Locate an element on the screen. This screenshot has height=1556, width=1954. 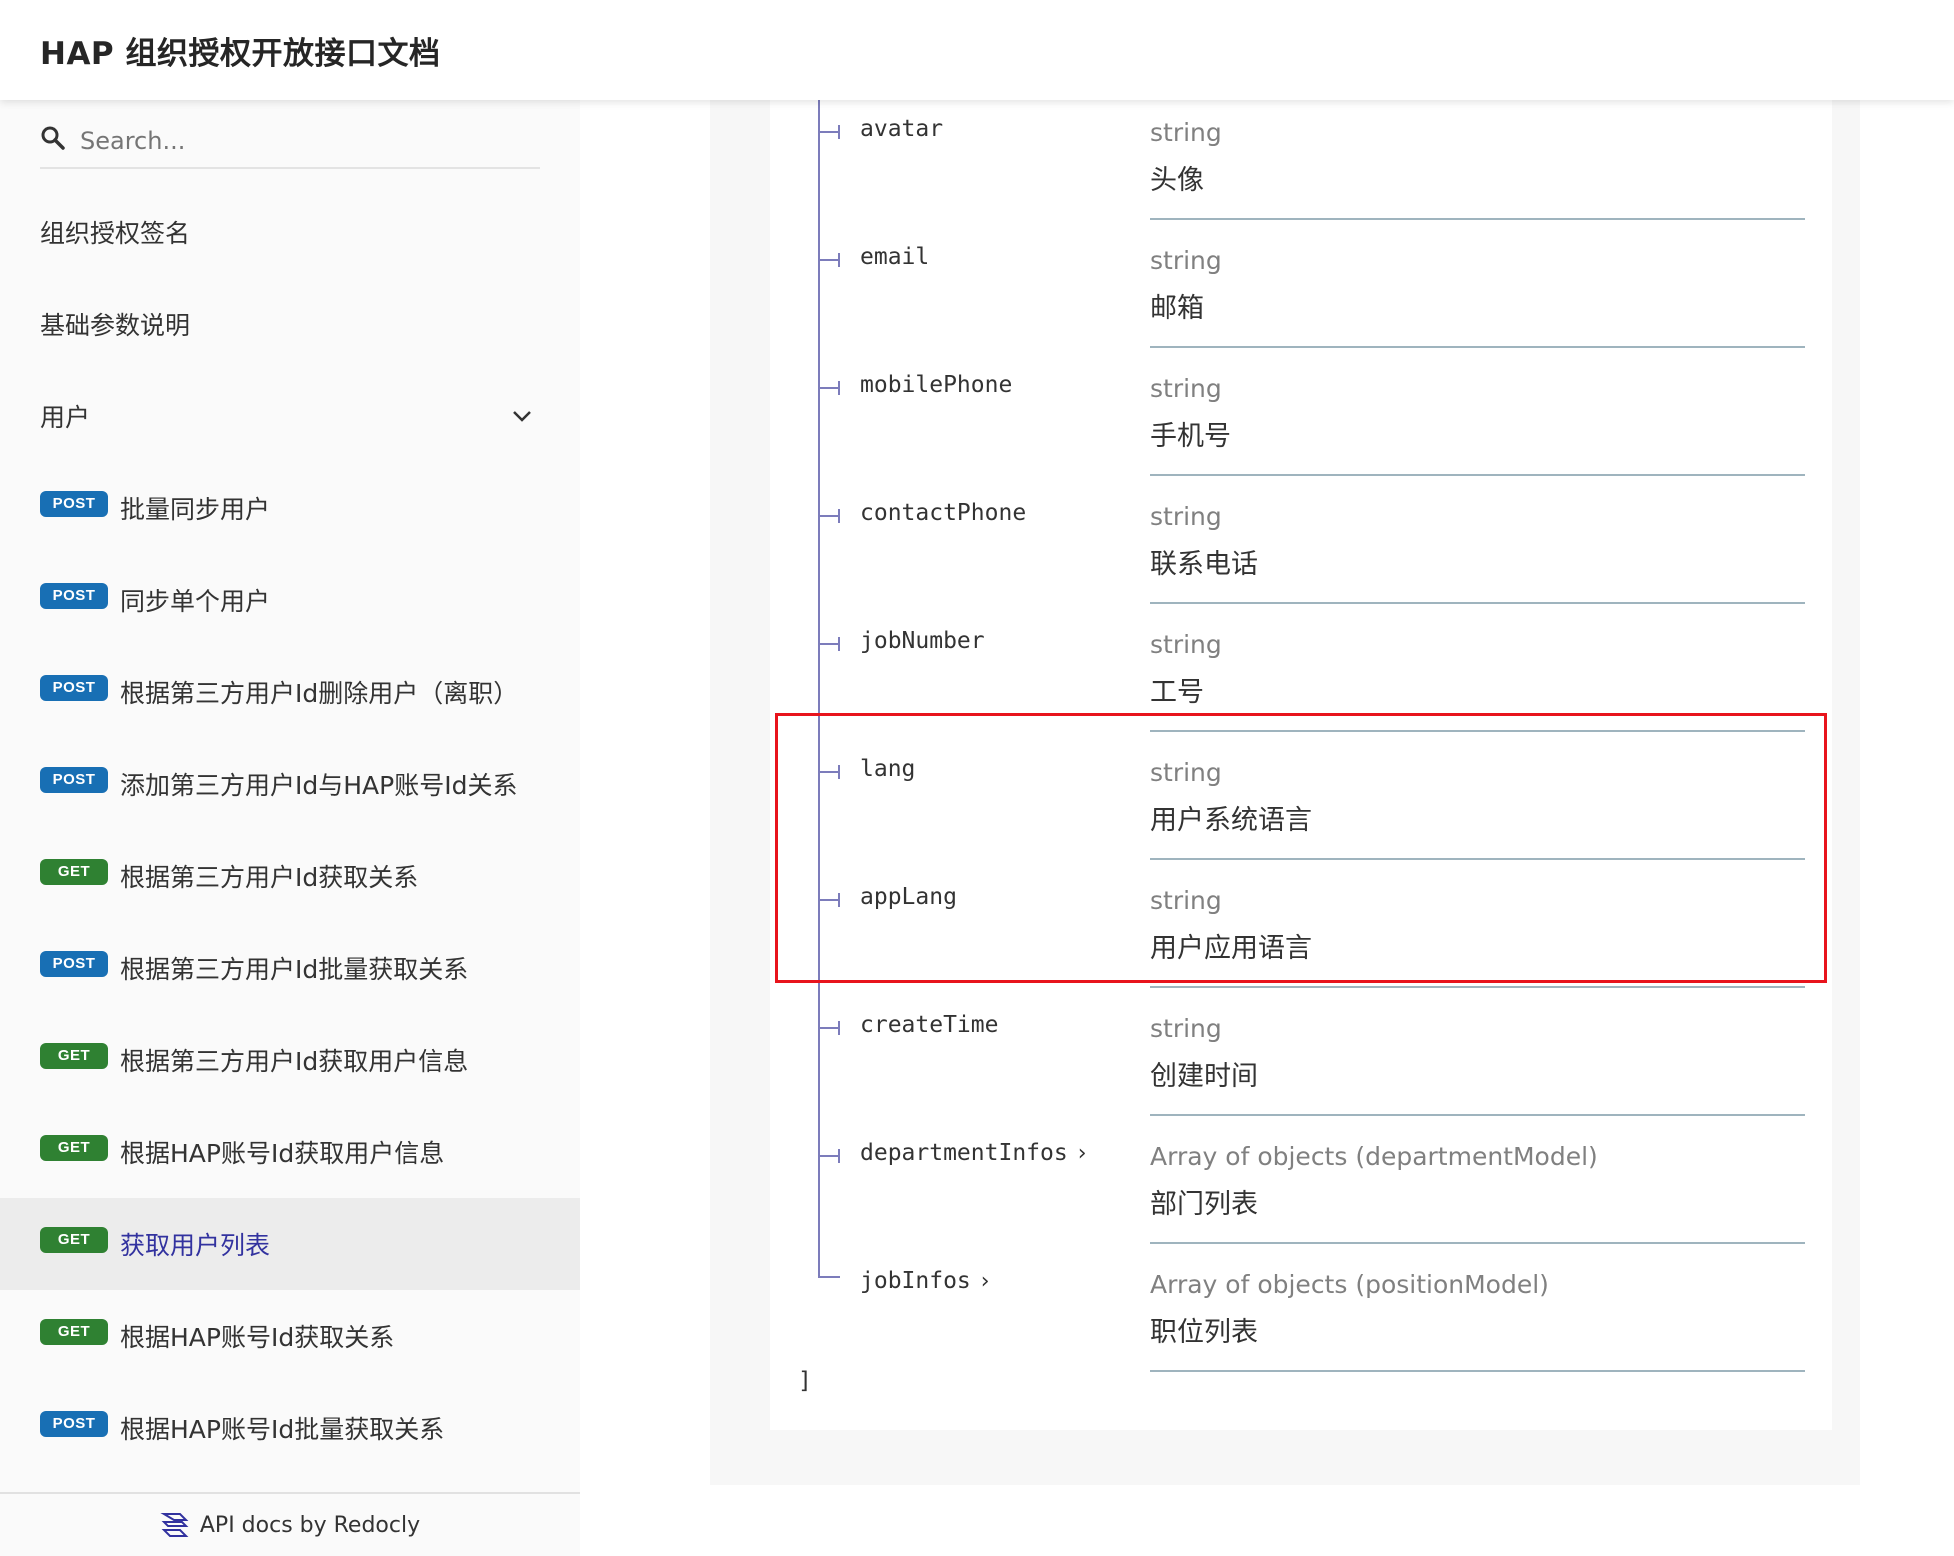
property-description: 手机号 is located at coordinates (1190, 436).